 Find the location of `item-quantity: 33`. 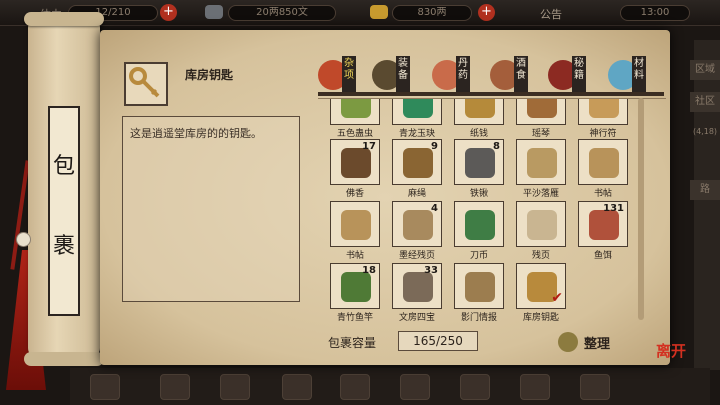

item-quantity: 33 is located at coordinates (431, 270).